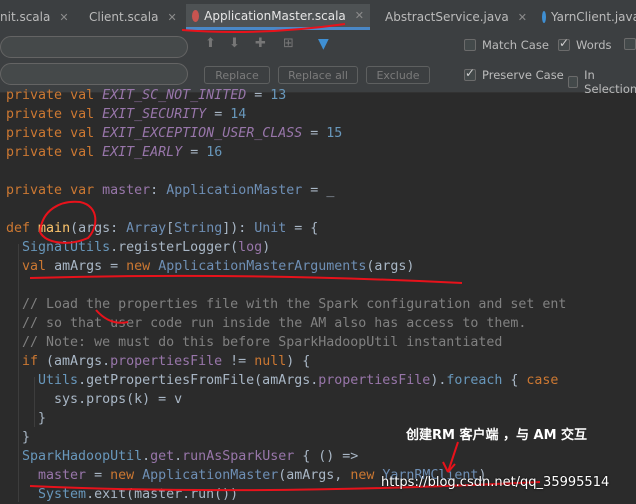 This screenshot has height=504, width=636. I want to click on tab-label: AbstractService.java, so click(447, 17).